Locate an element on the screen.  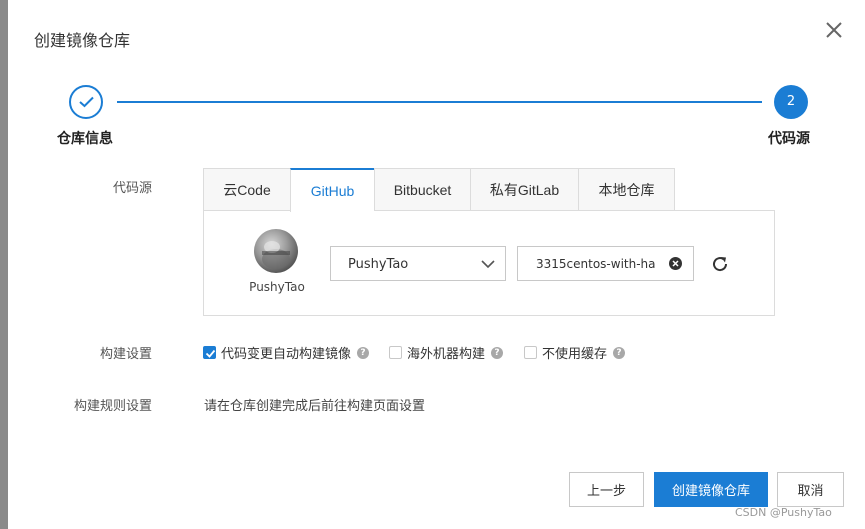
create-repo-button: 创建镜像仓库 is located at coordinates (711, 489).